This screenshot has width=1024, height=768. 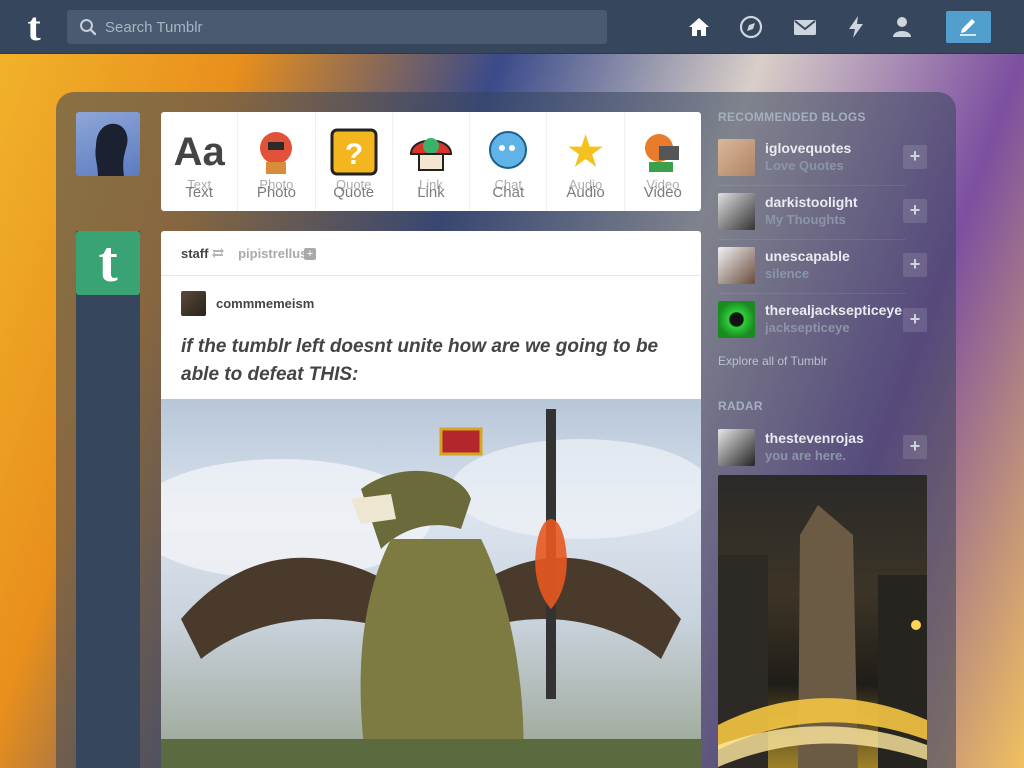 I want to click on compose-icon, so click(x=968, y=27).